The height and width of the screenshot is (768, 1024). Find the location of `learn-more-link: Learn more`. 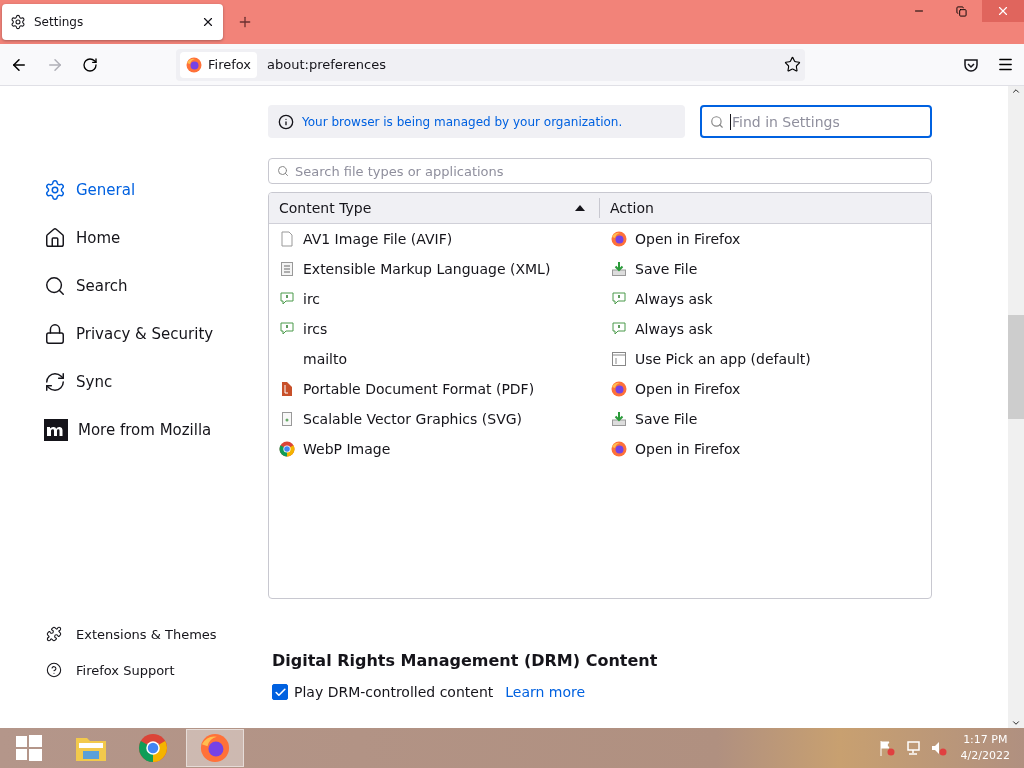

learn-more-link: Learn more is located at coordinates (545, 692).